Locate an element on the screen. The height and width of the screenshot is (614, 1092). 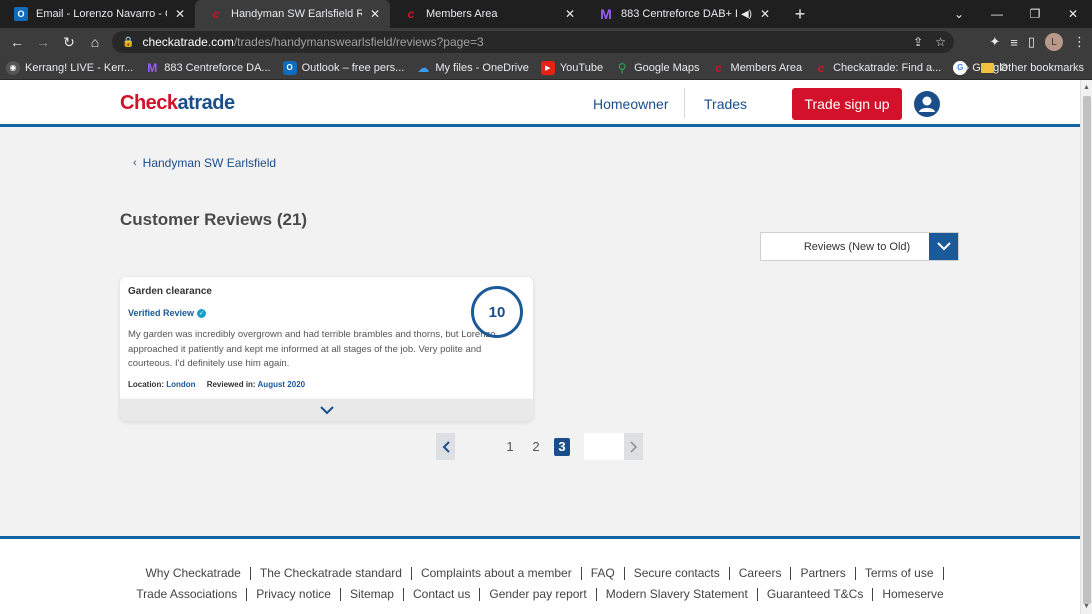
footer-link: Contact us is located at coordinates (442, 594).